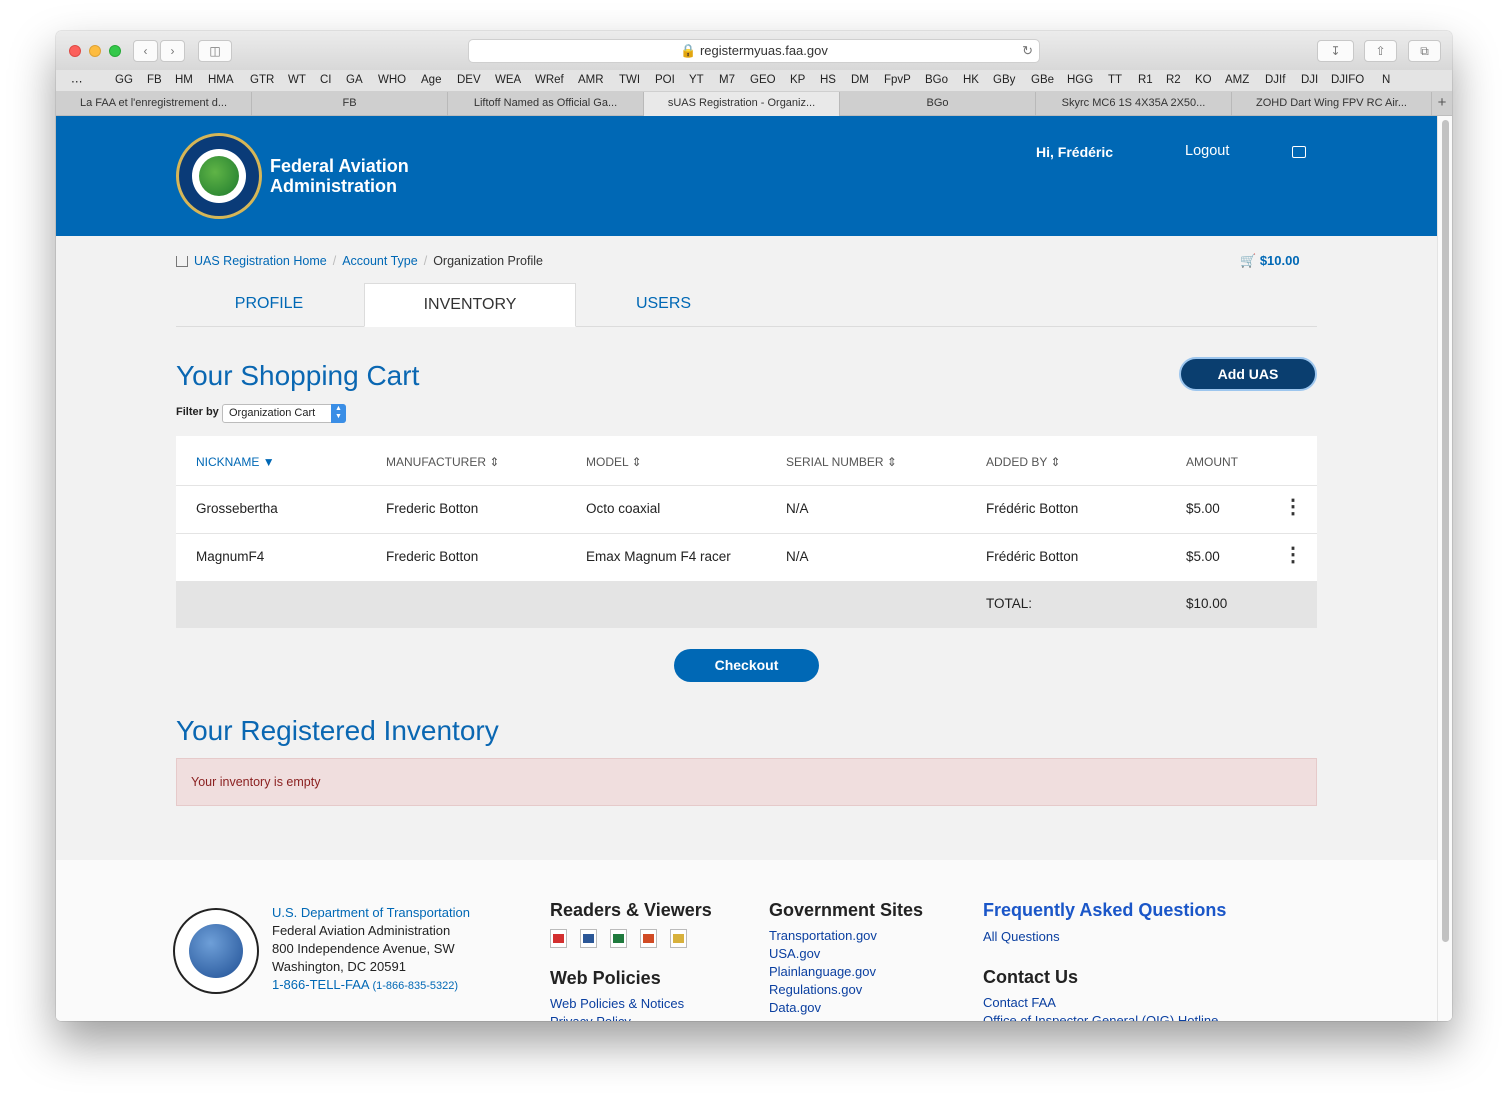 The image size is (1508, 1101). What do you see at coordinates (350, 104) in the screenshot?
I see `browser-tab: FB` at bounding box center [350, 104].